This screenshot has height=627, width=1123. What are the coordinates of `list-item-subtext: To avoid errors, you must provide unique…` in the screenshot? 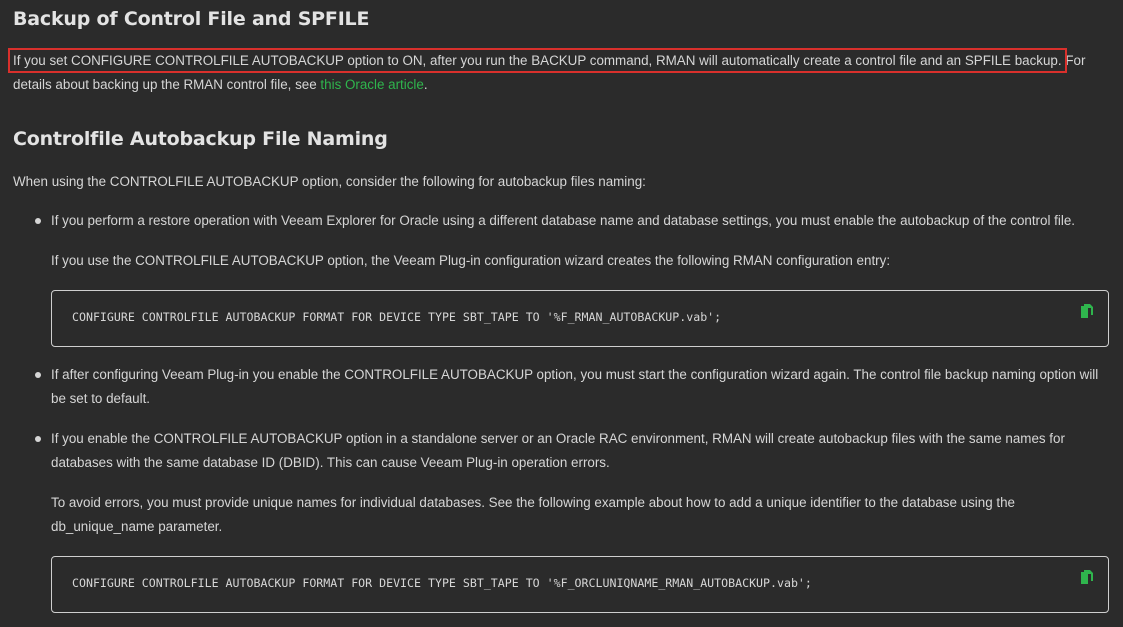 It's located at (533, 514).